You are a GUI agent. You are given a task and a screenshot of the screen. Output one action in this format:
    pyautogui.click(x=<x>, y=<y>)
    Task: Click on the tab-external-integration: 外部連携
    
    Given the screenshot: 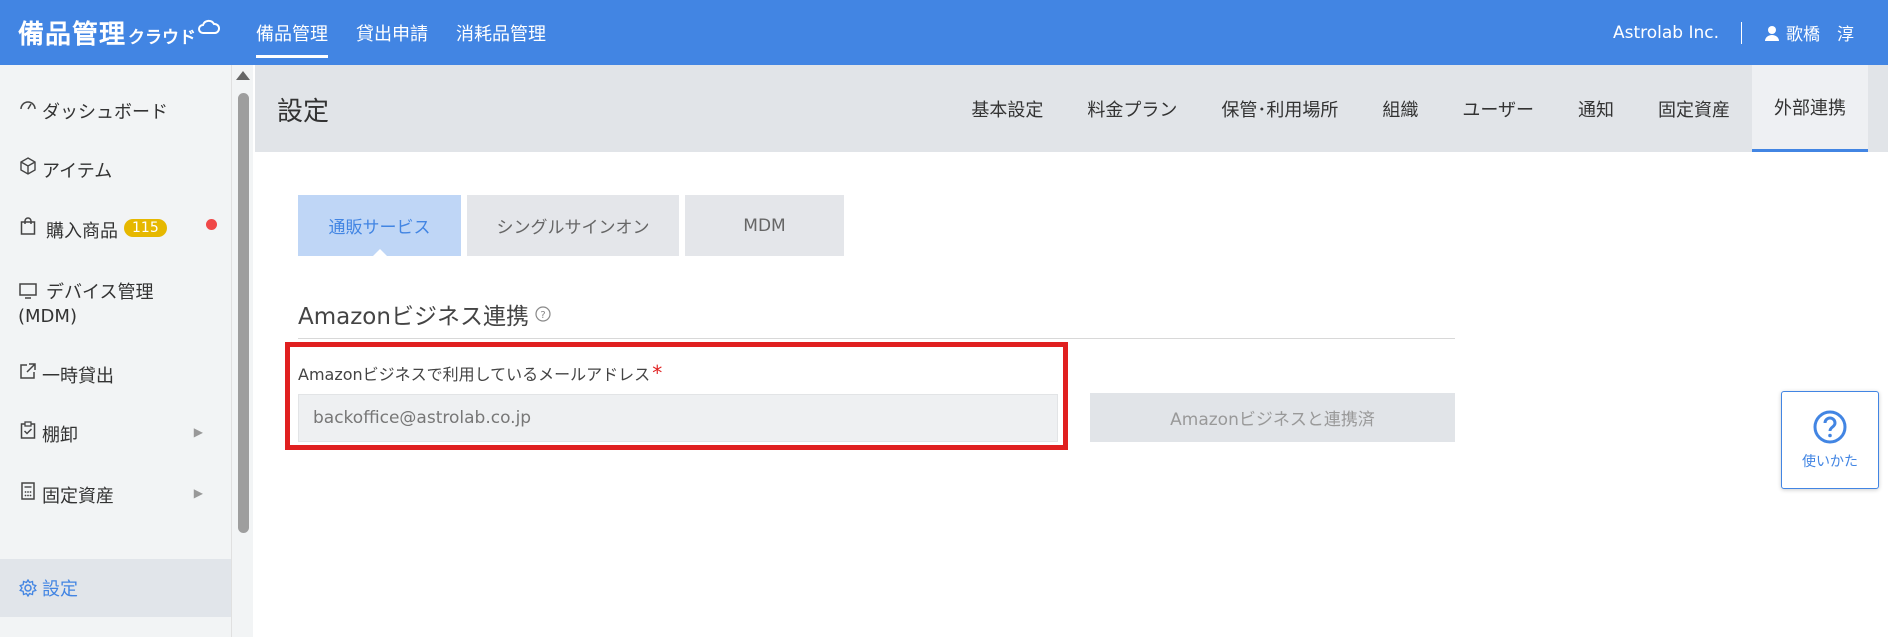 What is the action you would take?
    pyautogui.click(x=1810, y=108)
    